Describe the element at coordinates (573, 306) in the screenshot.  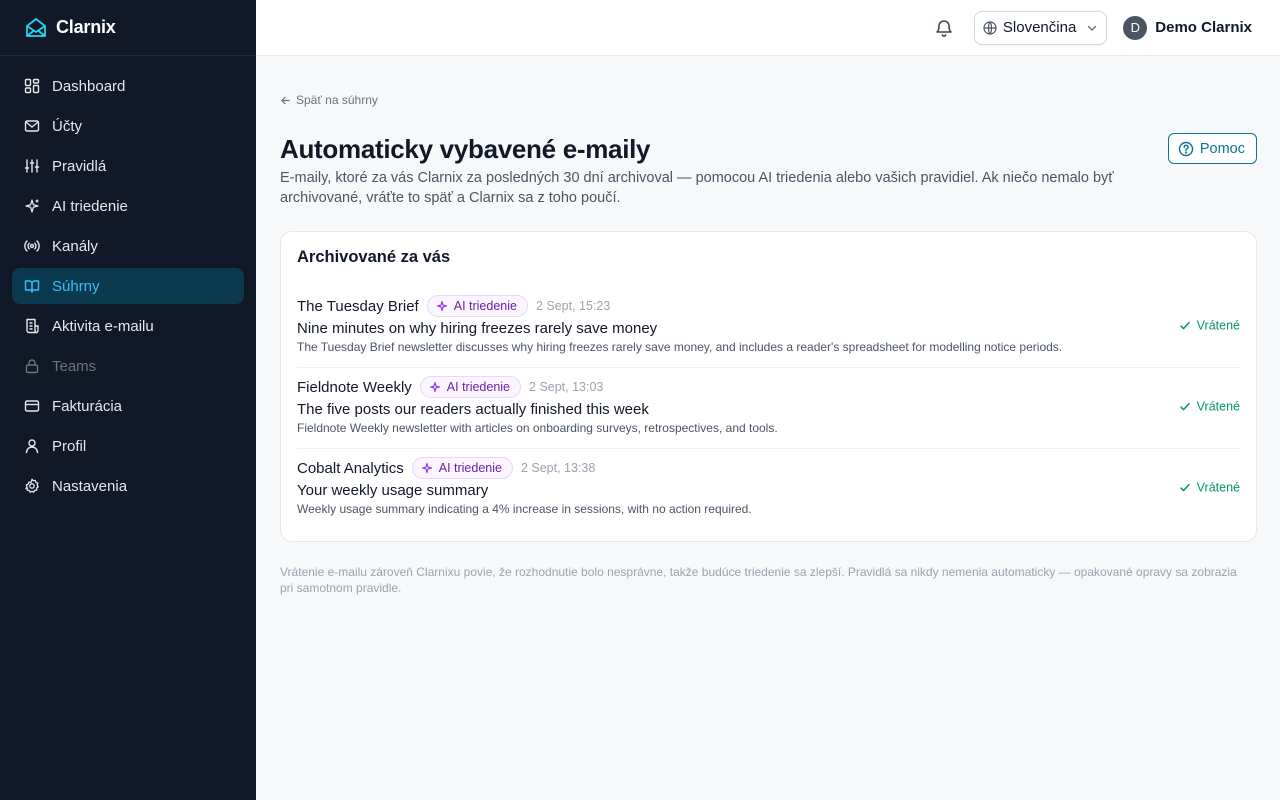
I see `email-date: 2 Sept, 15:23` at that location.